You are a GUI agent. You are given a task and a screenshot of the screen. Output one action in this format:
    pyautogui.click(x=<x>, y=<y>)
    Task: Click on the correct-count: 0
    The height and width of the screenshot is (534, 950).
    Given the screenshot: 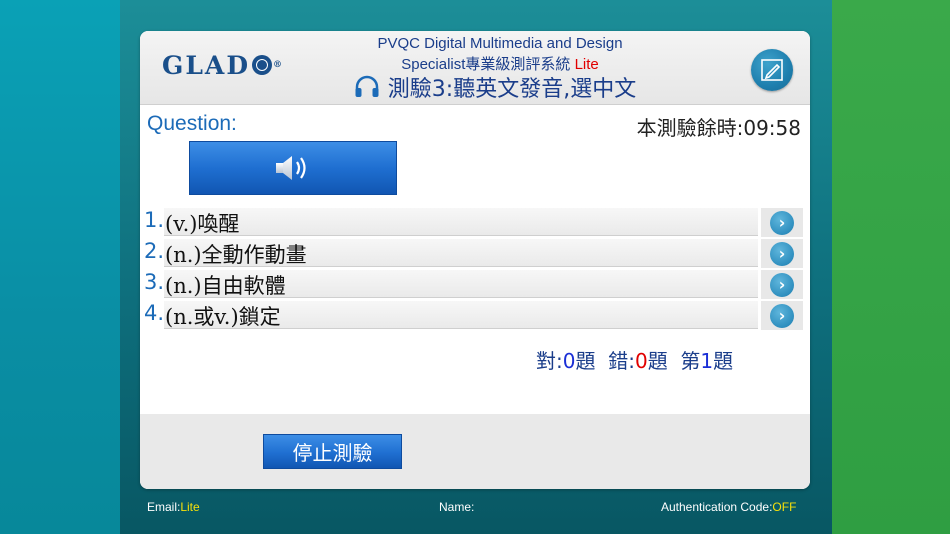 What is the action you would take?
    pyautogui.click(x=569, y=361)
    